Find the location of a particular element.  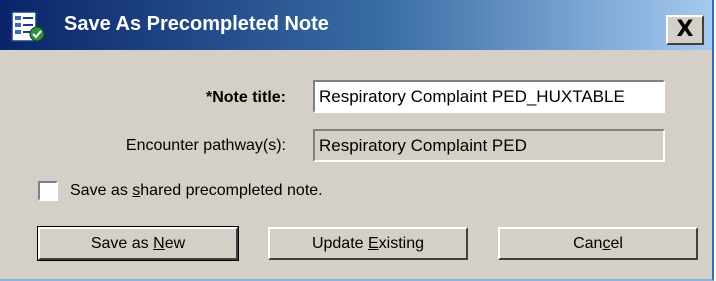

update-label-part2: xisting is located at coordinates (401, 243).